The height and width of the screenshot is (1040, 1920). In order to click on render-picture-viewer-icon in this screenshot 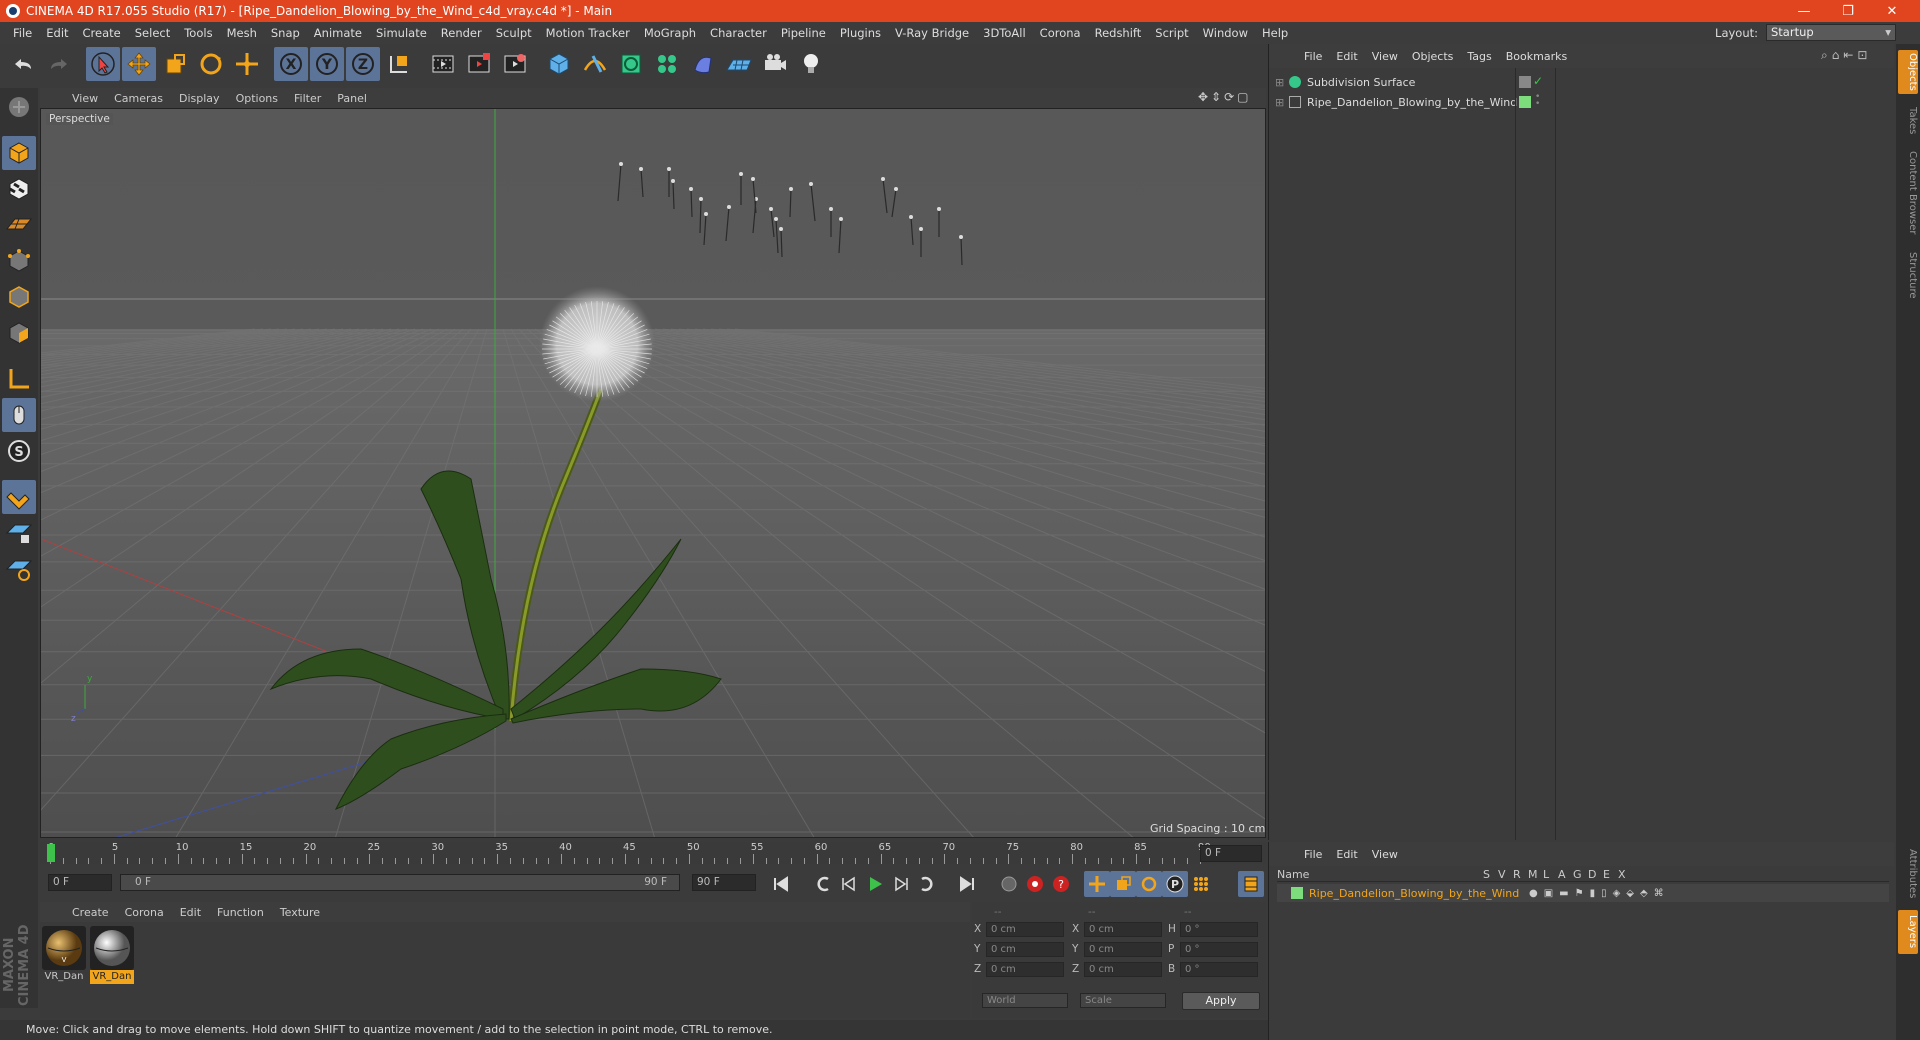, I will do `click(479, 64)`.